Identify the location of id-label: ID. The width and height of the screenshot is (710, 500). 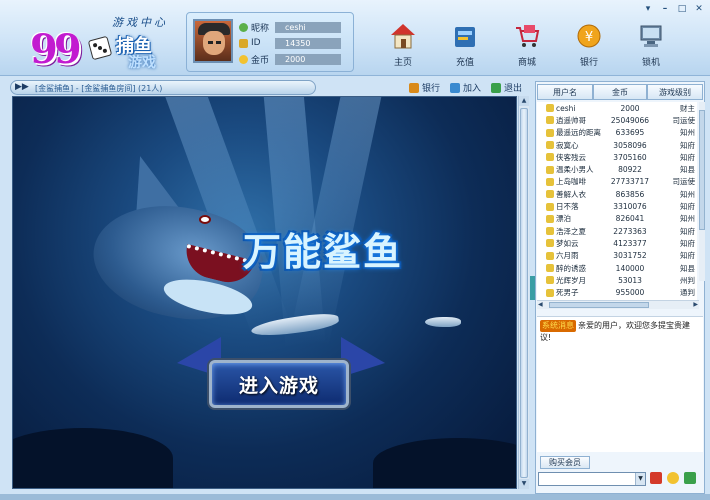
(256, 43).